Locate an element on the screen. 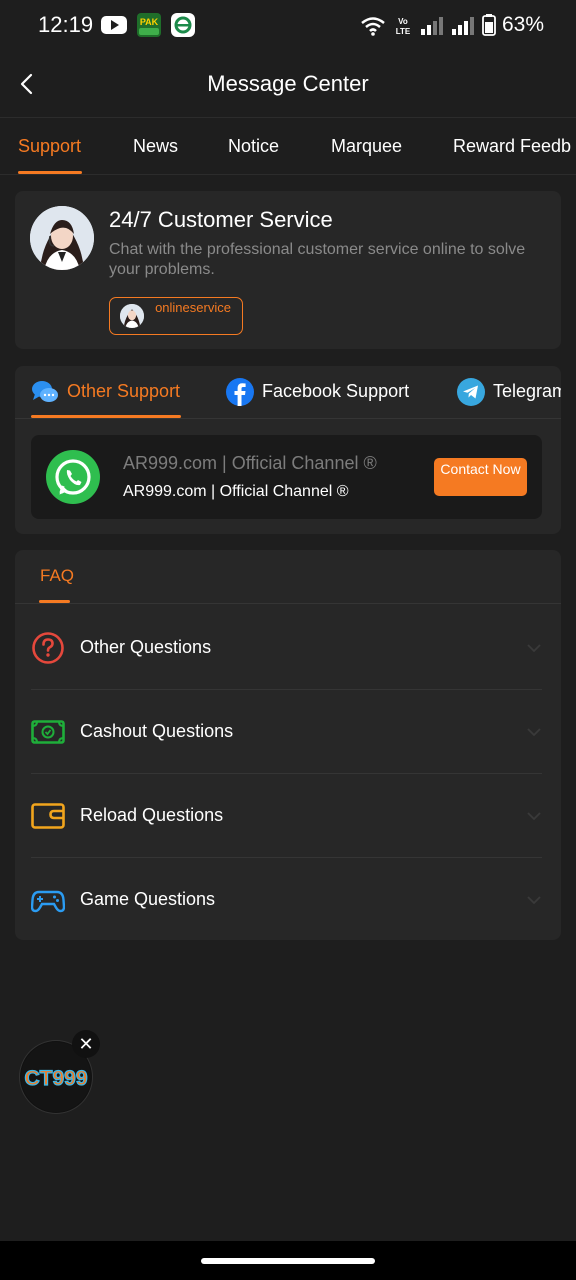 This screenshot has height=1280, width=576. chat-bubbles-icon is located at coordinates (45, 391).